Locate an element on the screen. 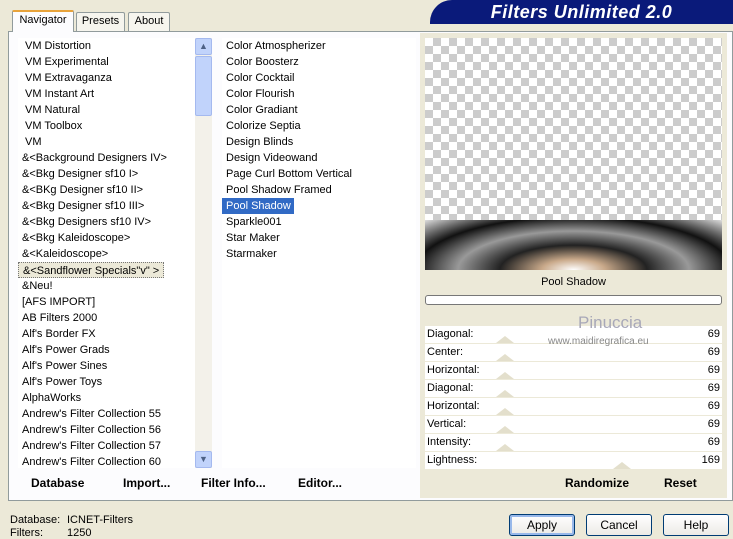 Image resolution: width=733 pixels, height=539 pixels. tab-about: About is located at coordinates (149, 21).